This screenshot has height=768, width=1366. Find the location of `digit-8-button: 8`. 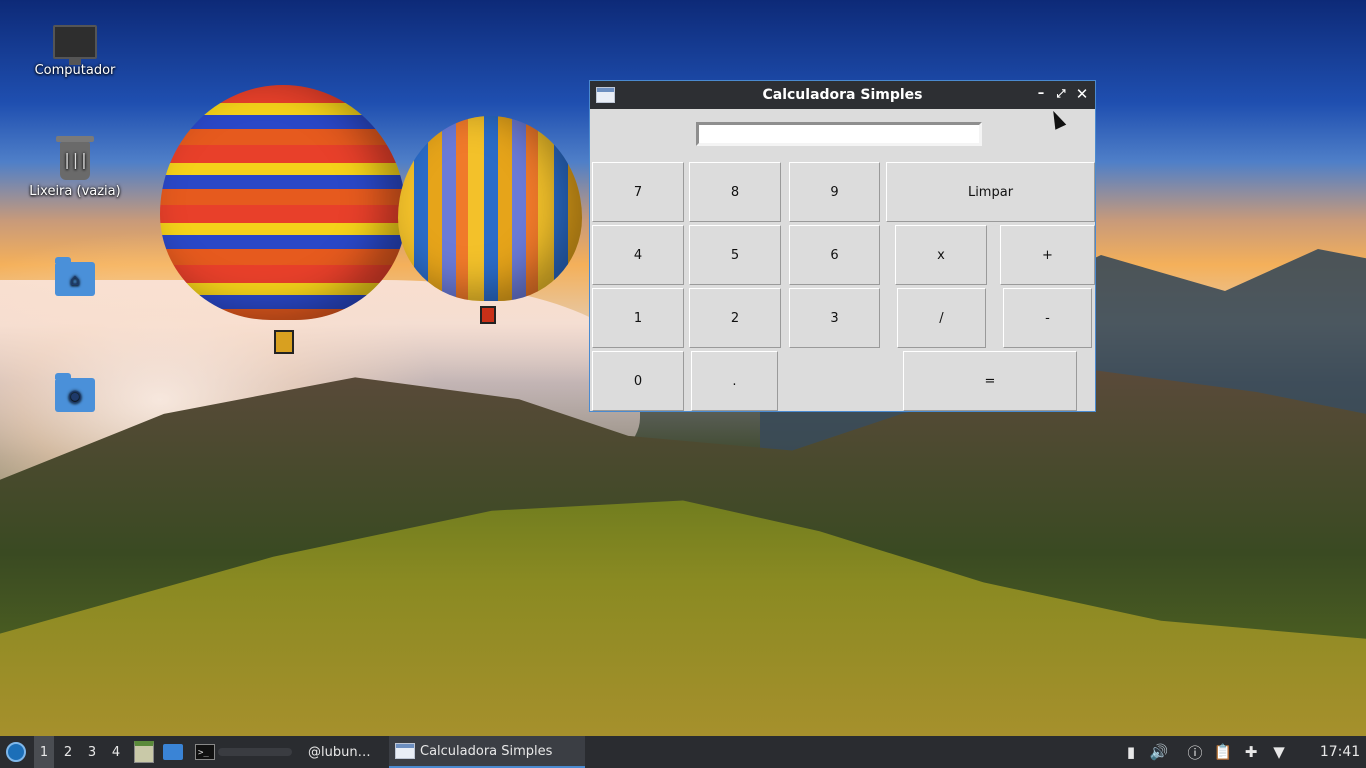

digit-8-button: 8 is located at coordinates (735, 192).